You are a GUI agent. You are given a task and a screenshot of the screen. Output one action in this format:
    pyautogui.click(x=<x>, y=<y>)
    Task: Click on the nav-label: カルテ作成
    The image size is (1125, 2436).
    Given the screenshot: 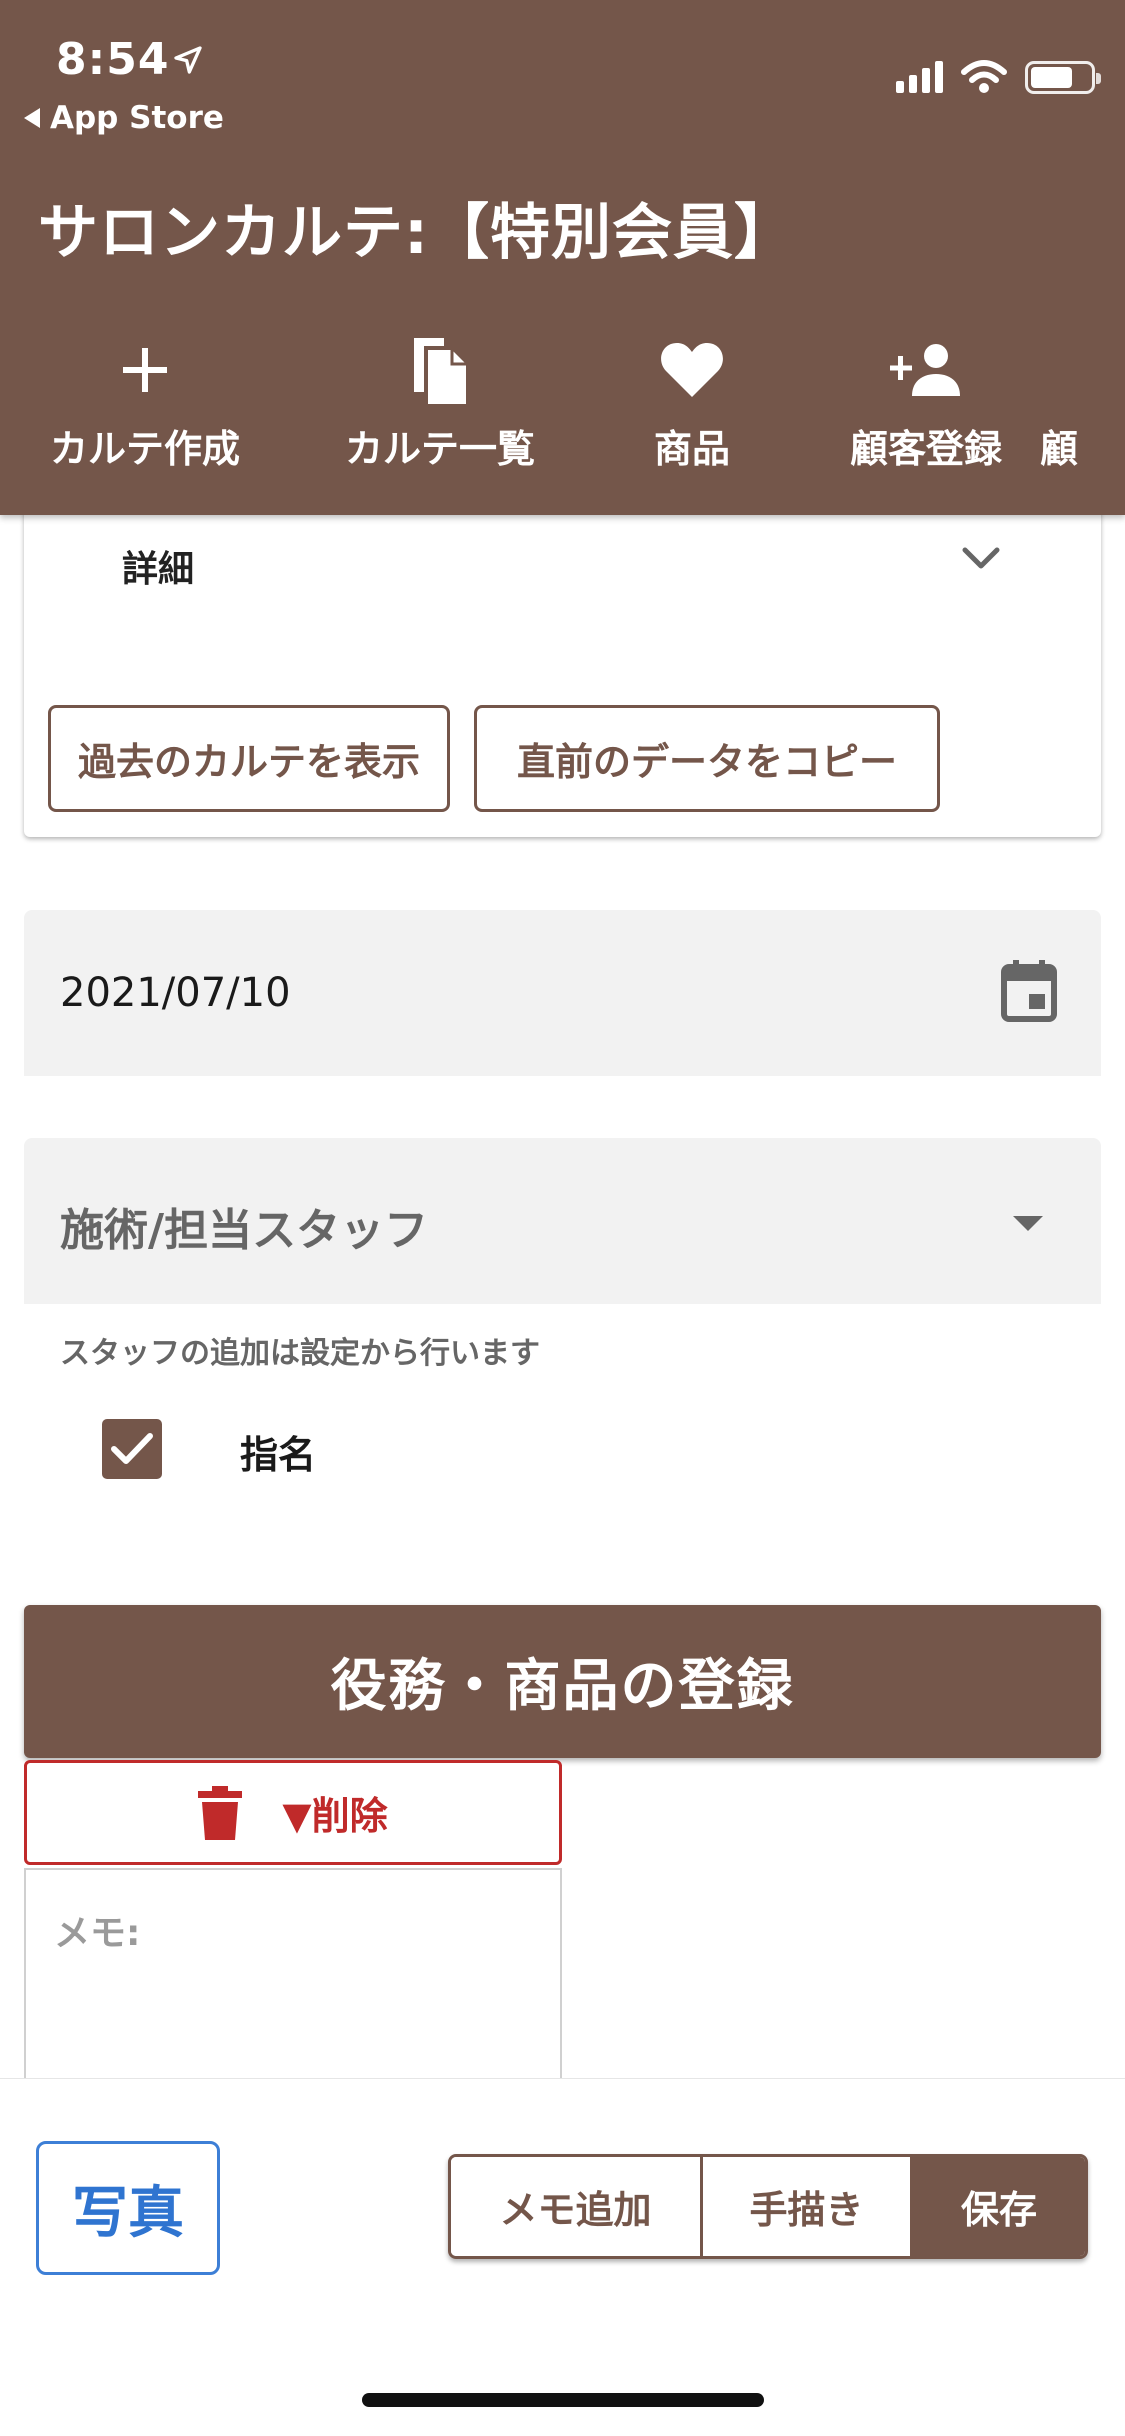 What is the action you would take?
    pyautogui.click(x=144, y=449)
    